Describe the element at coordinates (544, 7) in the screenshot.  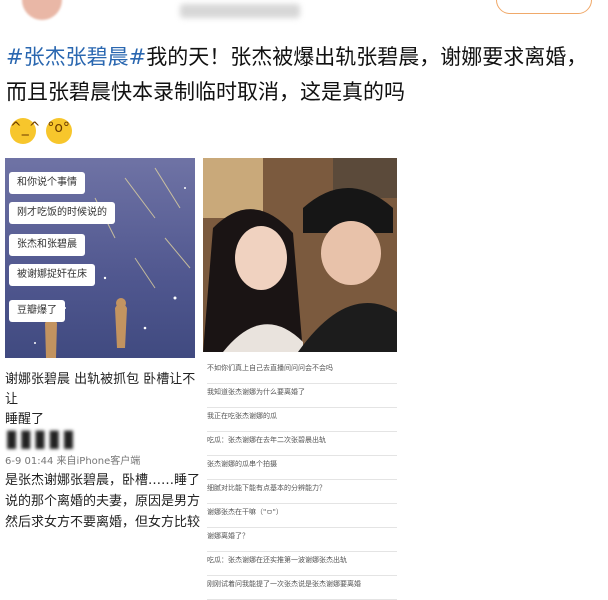
I see `follow-button` at that location.